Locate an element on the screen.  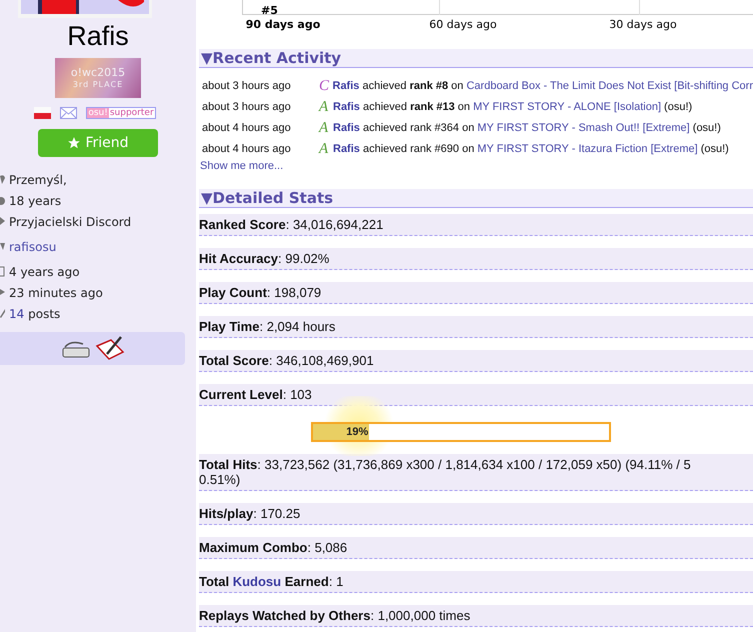
stat-text: Play Count: 198,079 is located at coordinates (260, 292).